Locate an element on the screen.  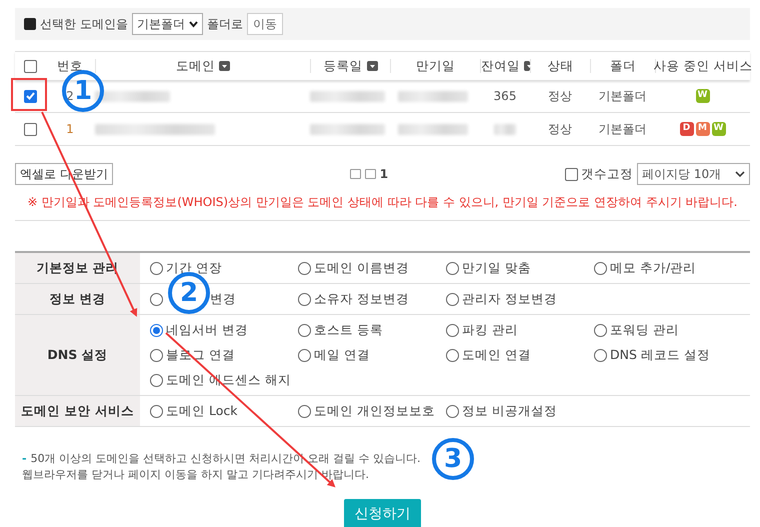
column-header: 번호 is located at coordinates (70, 65).